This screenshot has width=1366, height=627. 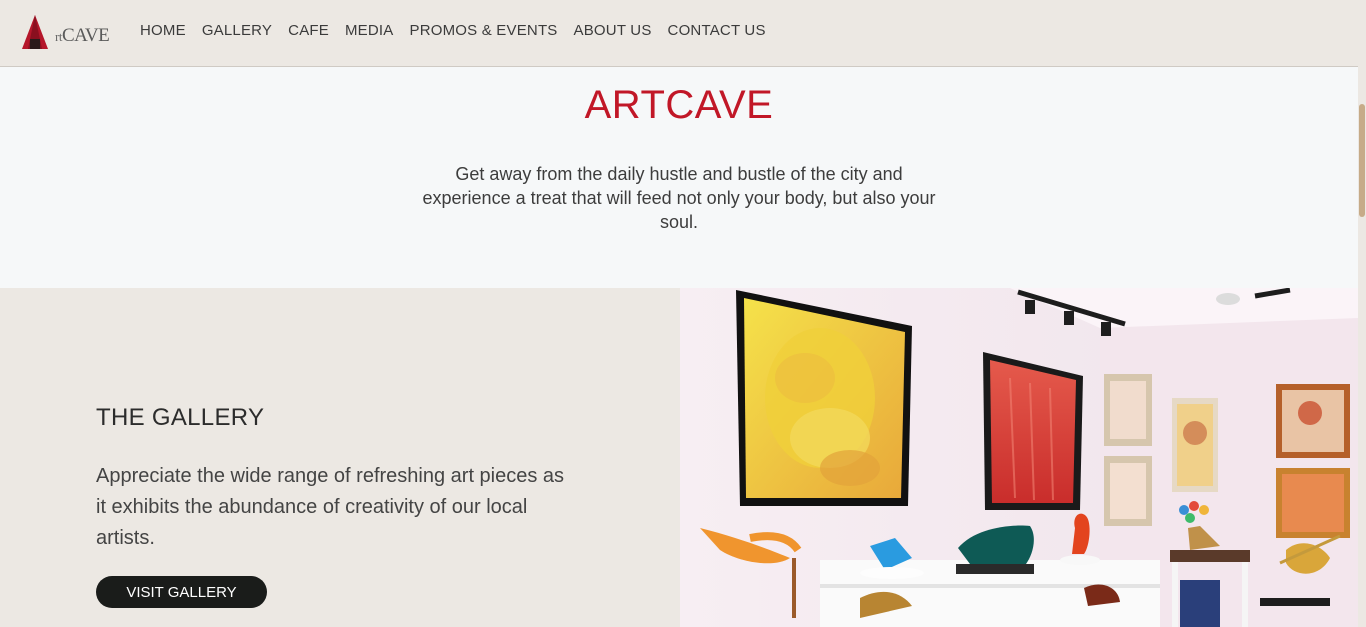 What do you see at coordinates (181, 592) in the screenshot?
I see `visit-gallery-button: VISIT GALLERY` at bounding box center [181, 592].